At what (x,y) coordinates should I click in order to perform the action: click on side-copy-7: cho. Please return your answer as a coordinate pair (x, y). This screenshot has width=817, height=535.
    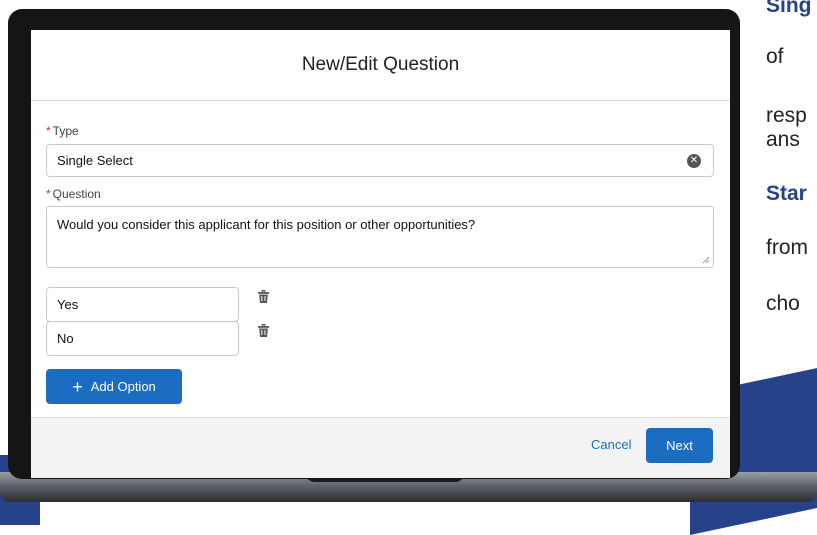
    Looking at the image, I should click on (783, 303).